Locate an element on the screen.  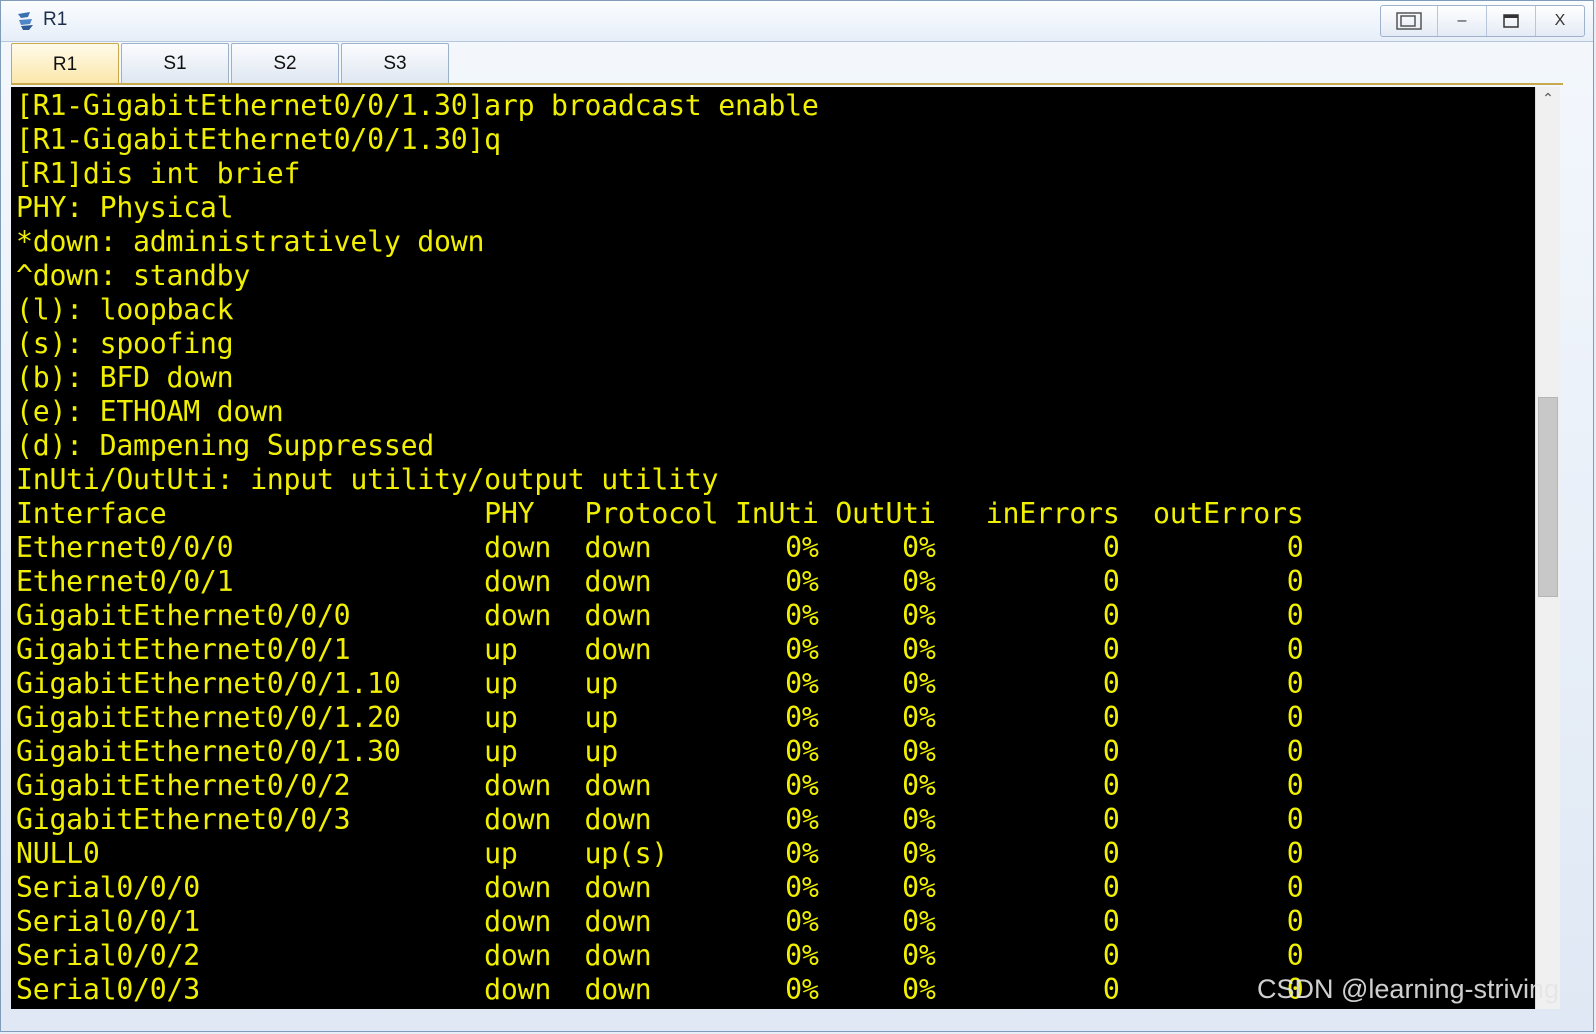
tab-s2: S2 is located at coordinates (285, 63).